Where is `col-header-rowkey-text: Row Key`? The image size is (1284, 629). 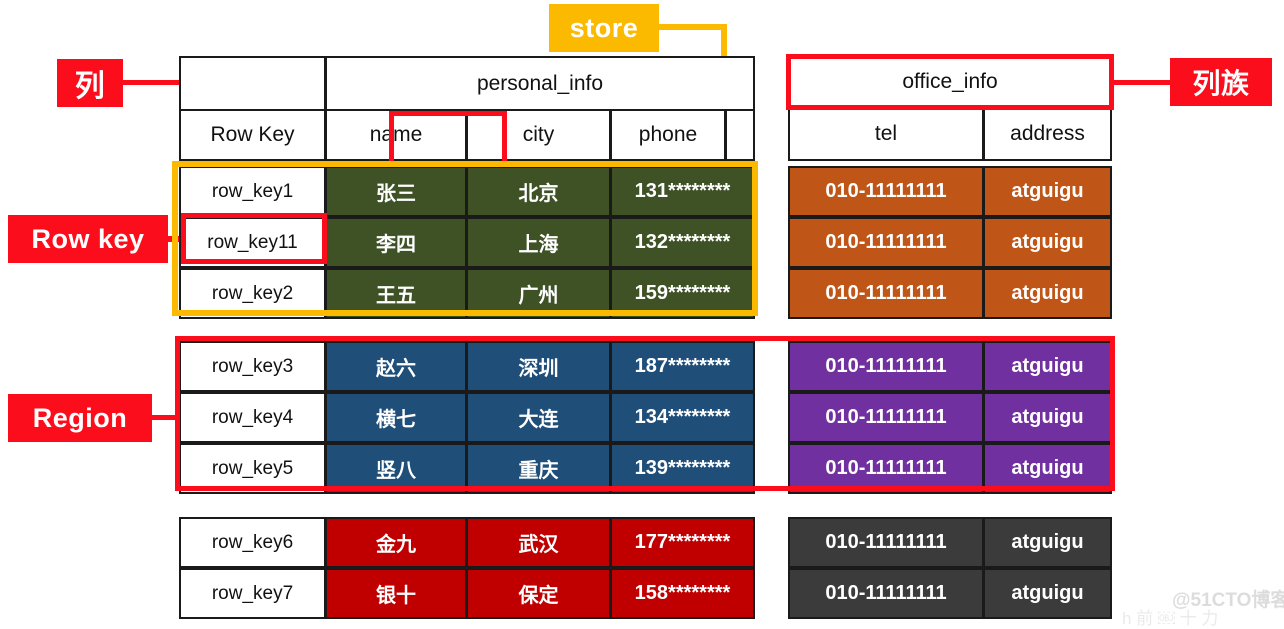 col-header-rowkey-text: Row Key is located at coordinates (252, 134).